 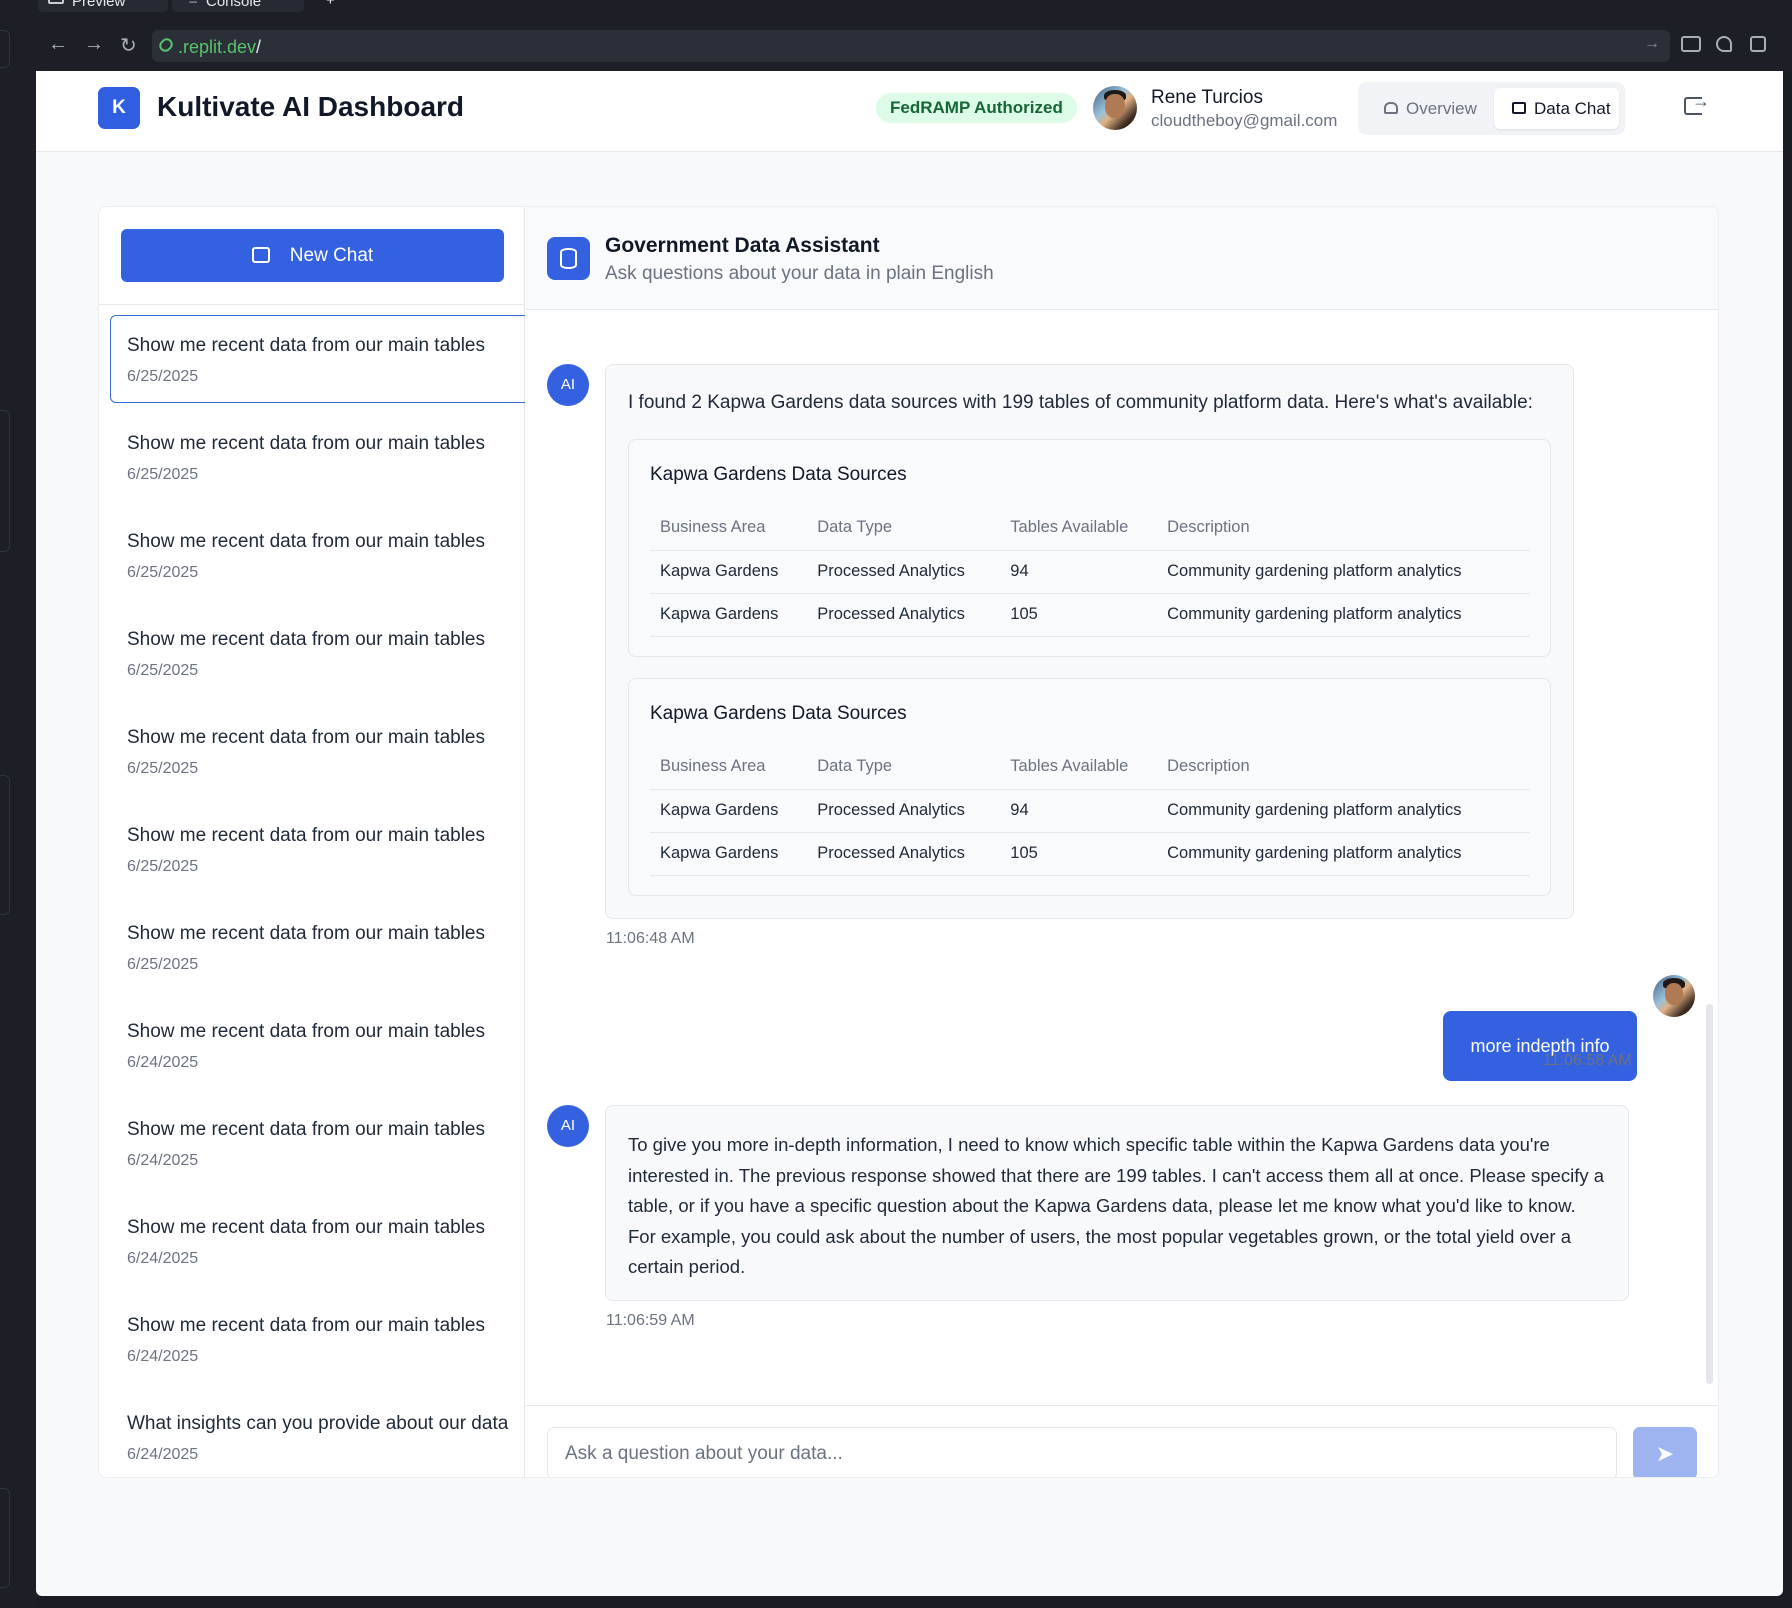 What do you see at coordinates (1652, 44) in the screenshot?
I see `go-icon: →` at bounding box center [1652, 44].